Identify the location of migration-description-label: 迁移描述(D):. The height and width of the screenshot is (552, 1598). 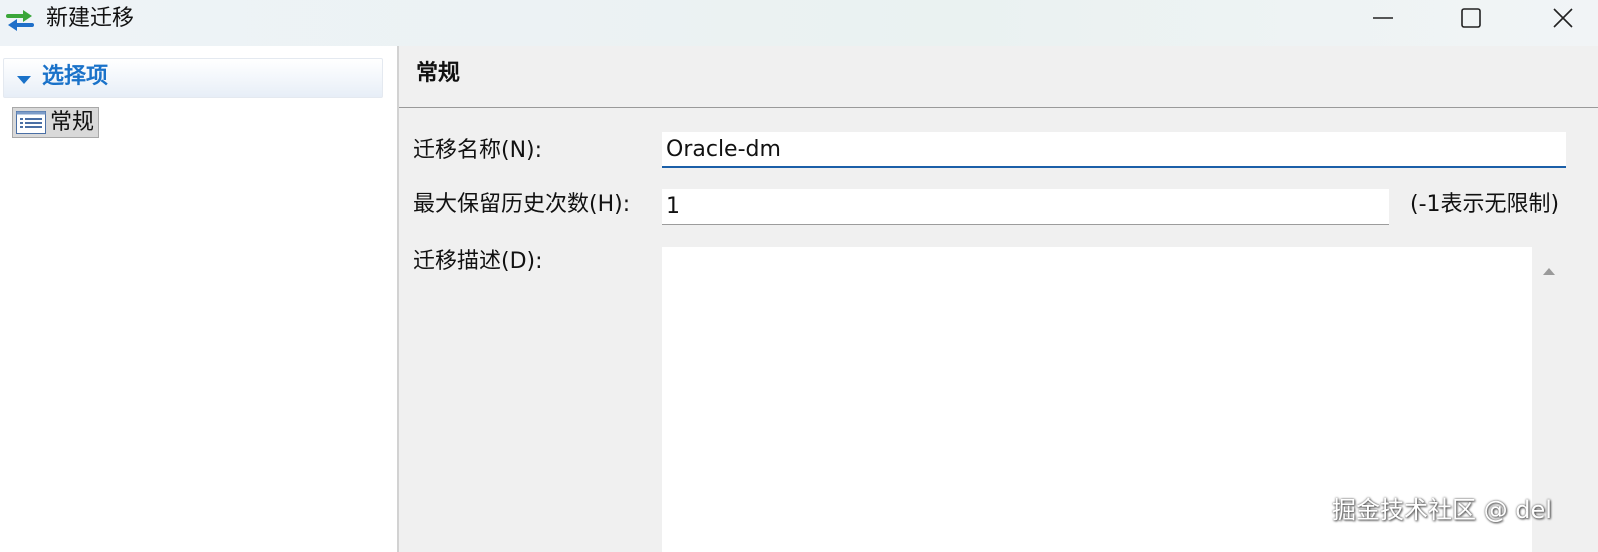
(478, 261).